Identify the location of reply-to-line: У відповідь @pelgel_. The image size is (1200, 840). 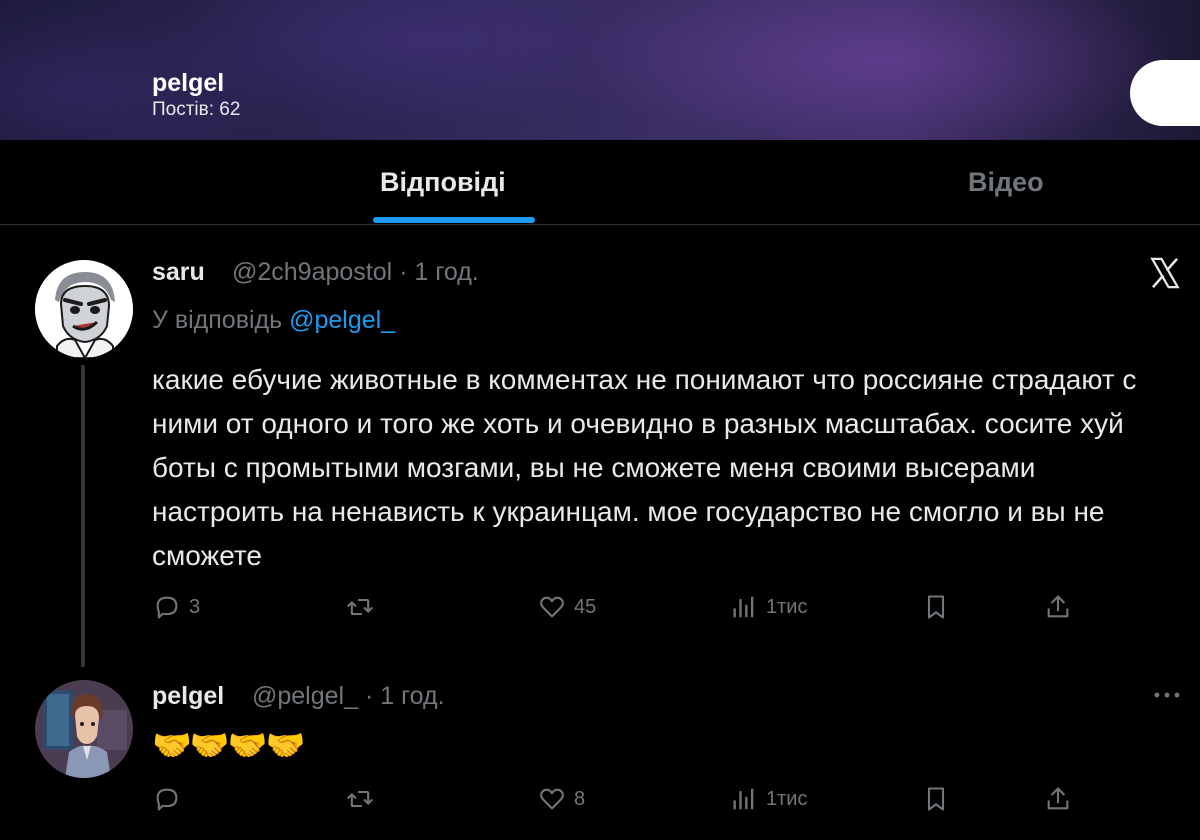
(273, 320).